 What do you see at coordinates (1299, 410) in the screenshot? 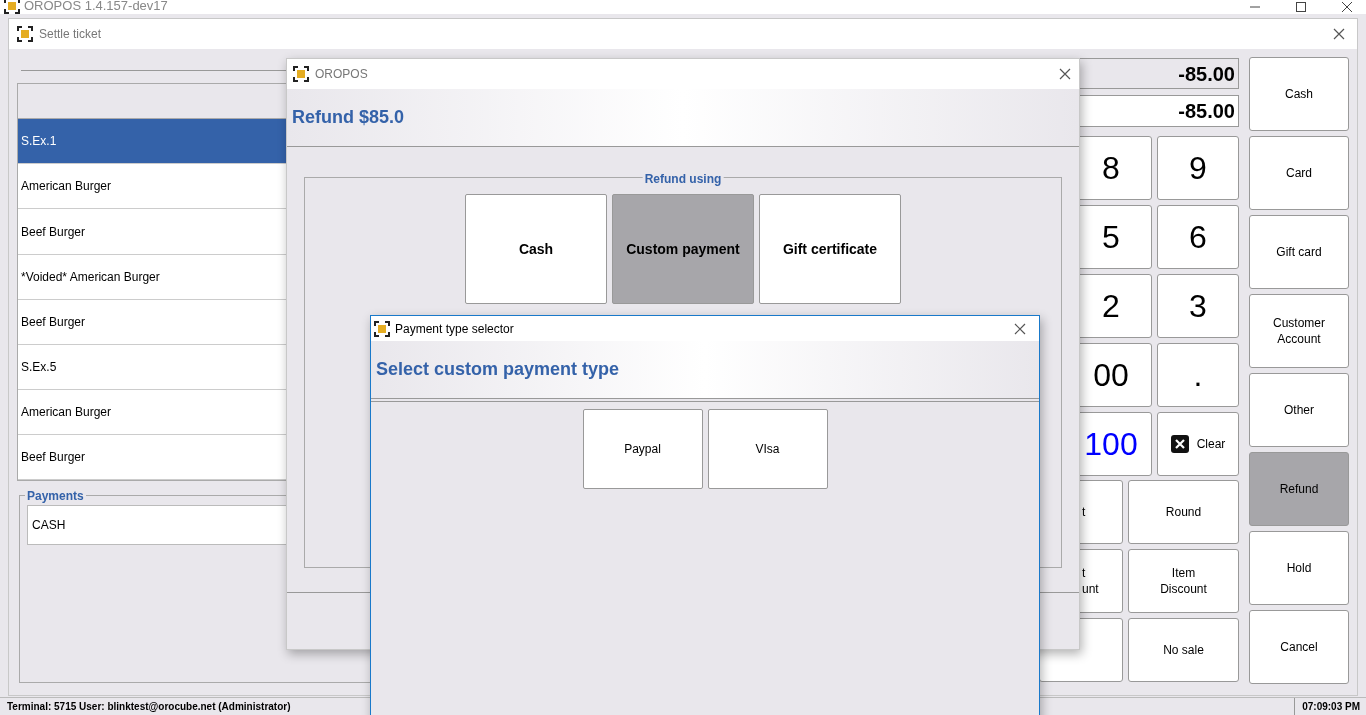
I see `payment-button: Other` at bounding box center [1299, 410].